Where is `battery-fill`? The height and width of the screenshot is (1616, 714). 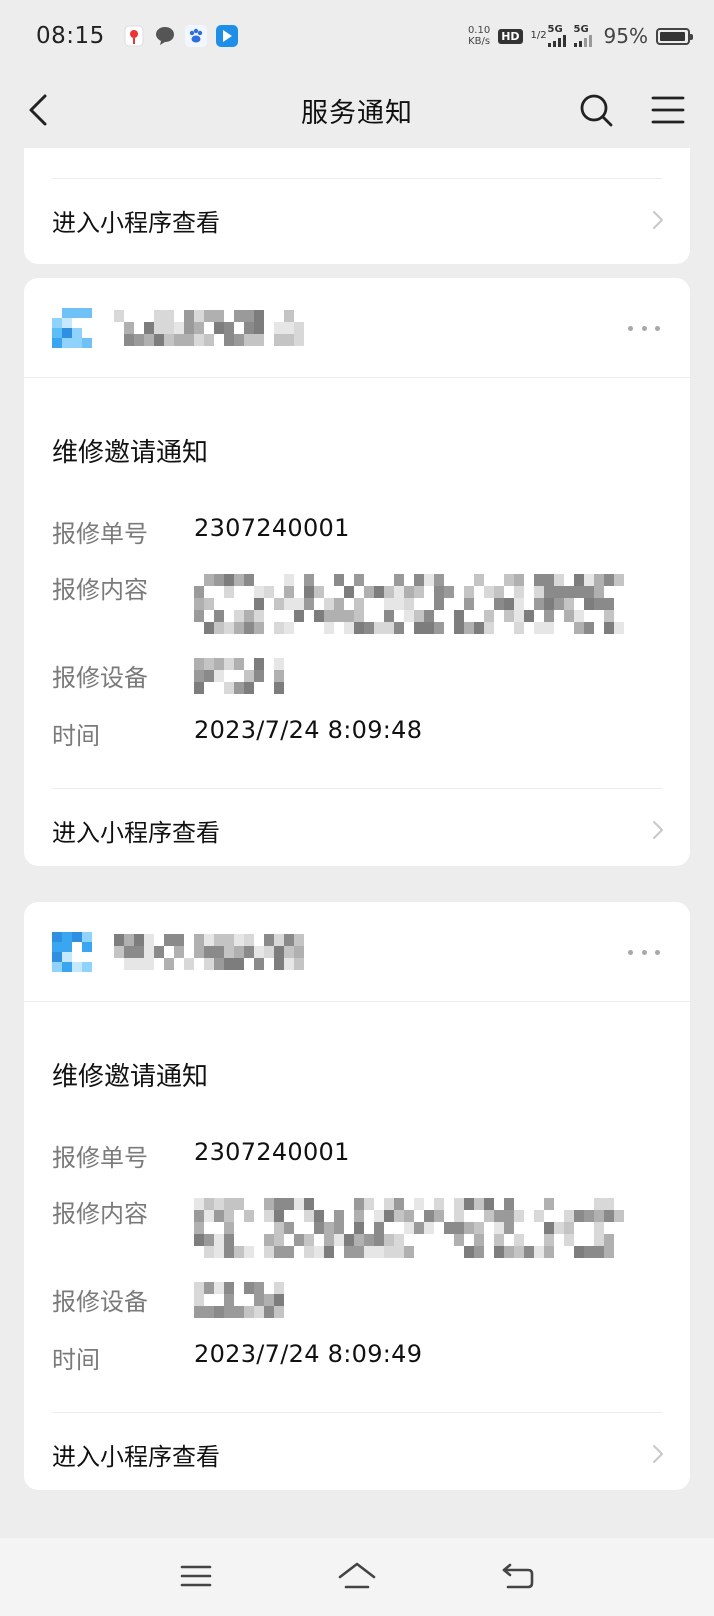 battery-fill is located at coordinates (672, 36).